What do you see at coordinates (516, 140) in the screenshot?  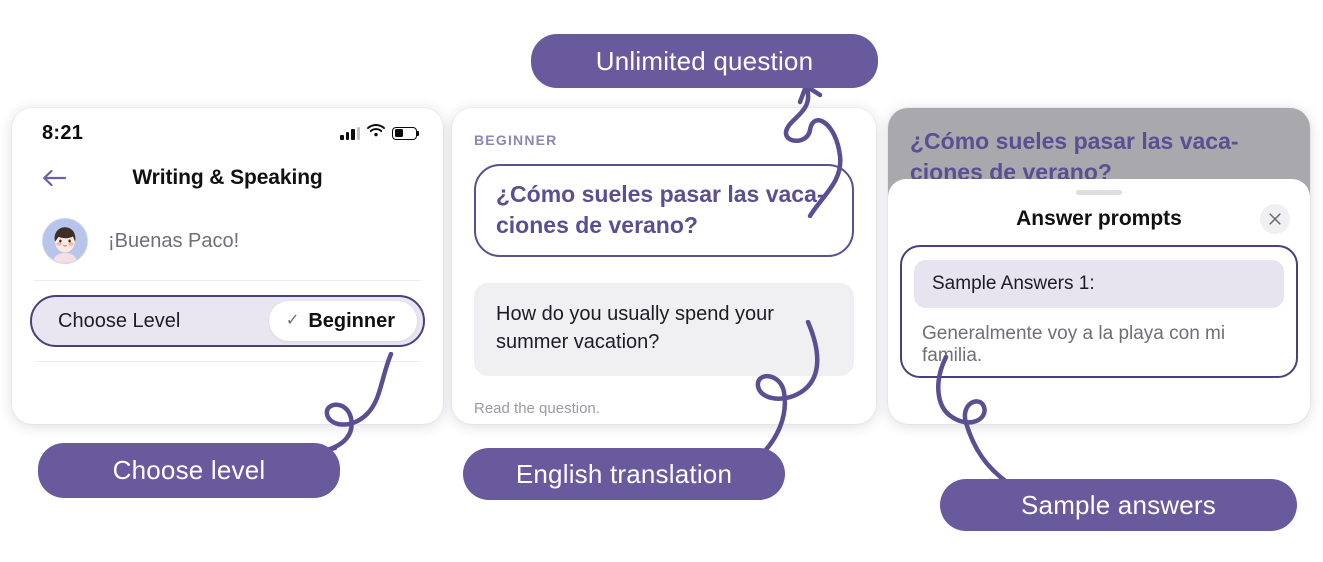 I see `level-eyebrow: BEGINNER` at bounding box center [516, 140].